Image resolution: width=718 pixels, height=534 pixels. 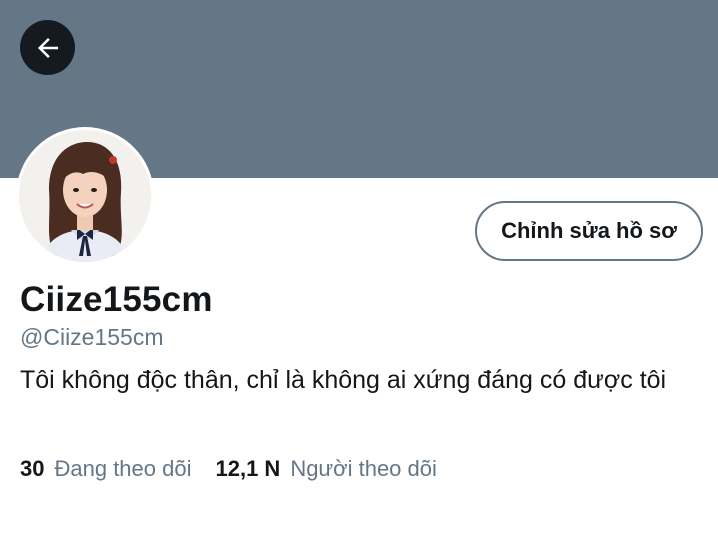 What do you see at coordinates (589, 231) in the screenshot?
I see `edit-profile-button: Chỉnh sửa hồ sơ` at bounding box center [589, 231].